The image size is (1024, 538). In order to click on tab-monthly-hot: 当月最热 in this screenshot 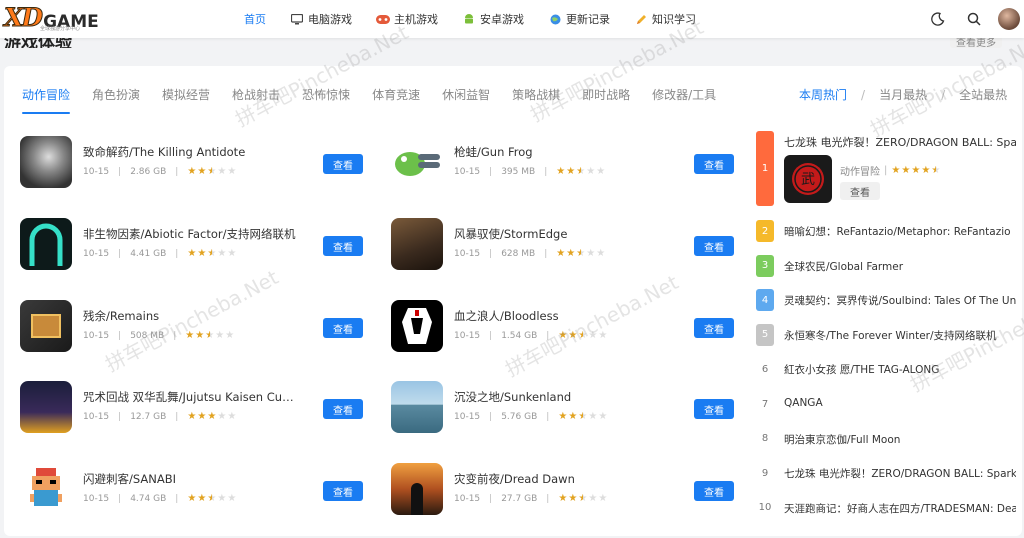, I will do `click(903, 94)`.